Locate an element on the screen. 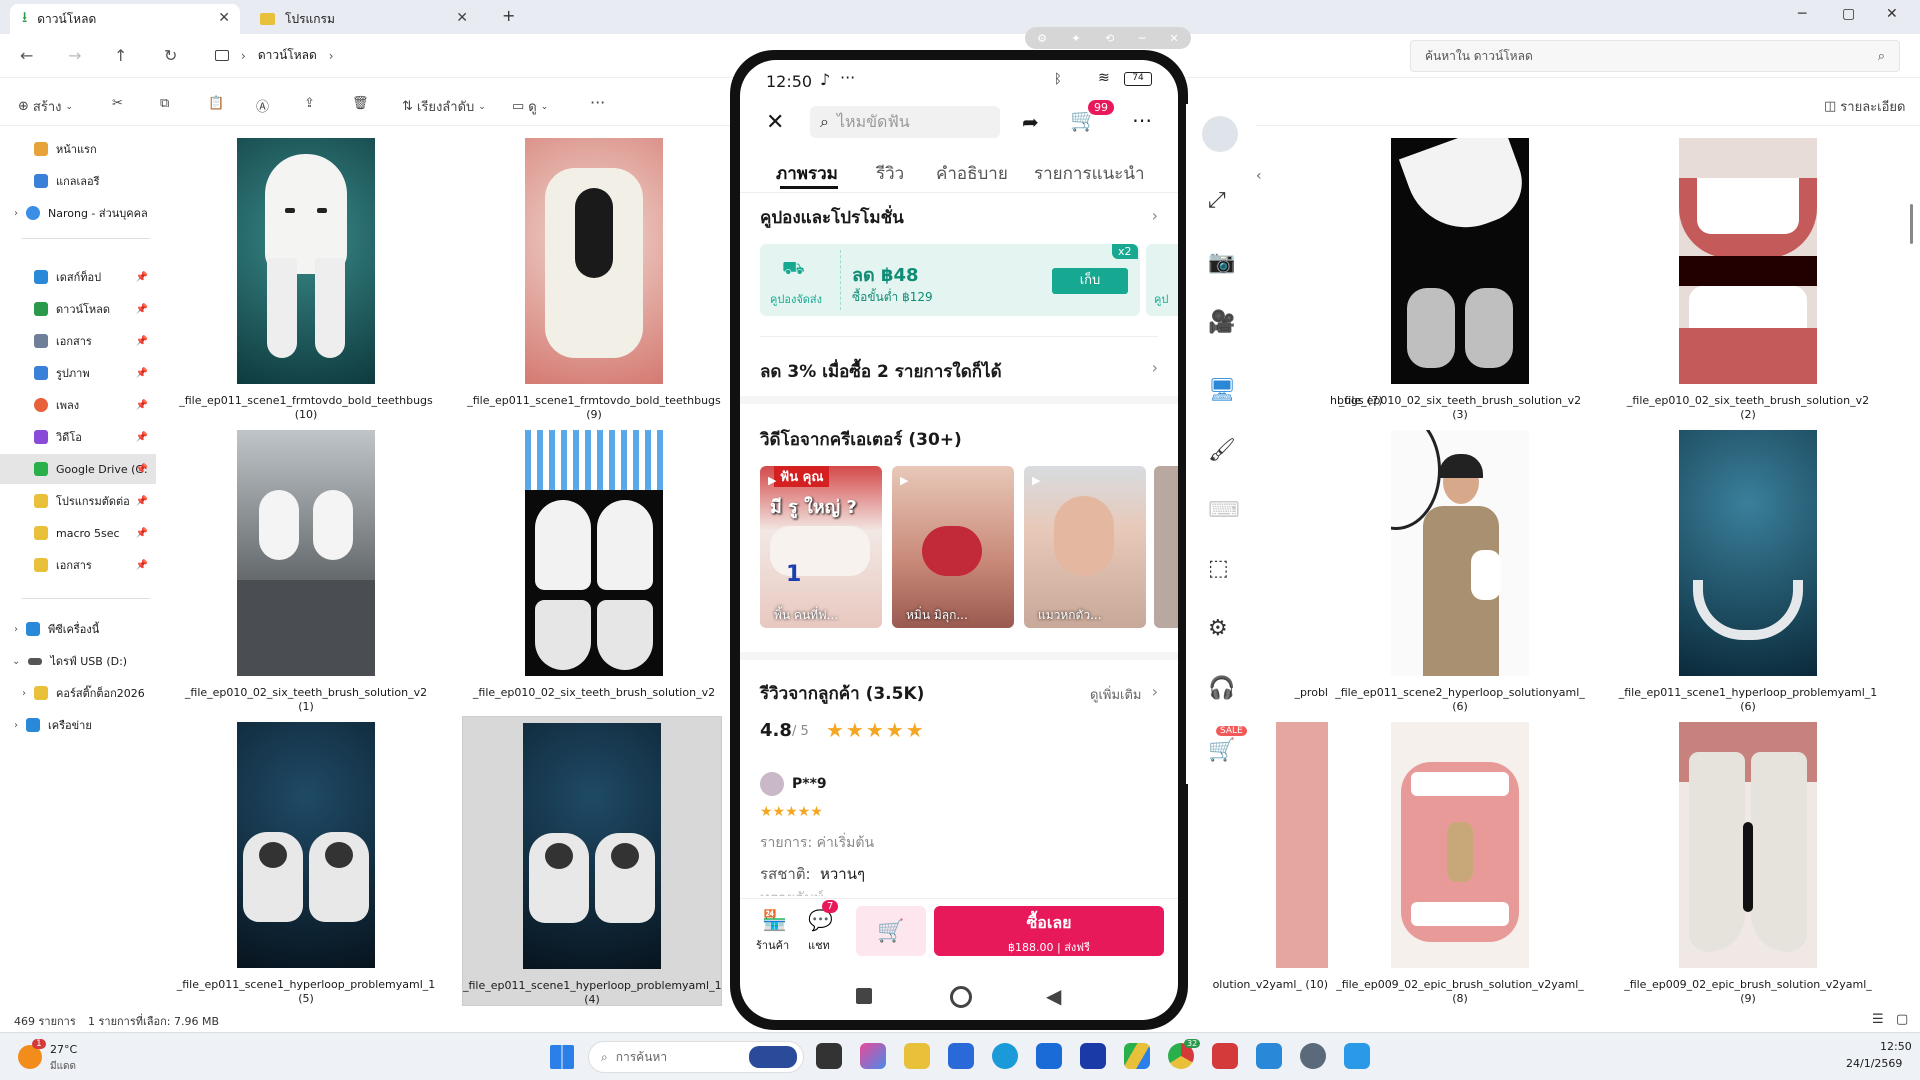  product-search-input: ⌕ ไหมขัดฟัน is located at coordinates (905, 122).